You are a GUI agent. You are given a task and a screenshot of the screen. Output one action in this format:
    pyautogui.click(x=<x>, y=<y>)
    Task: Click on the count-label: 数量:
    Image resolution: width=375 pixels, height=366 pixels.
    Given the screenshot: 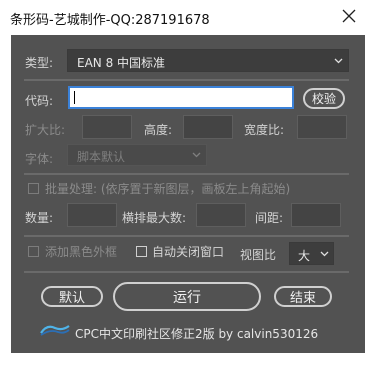 What is the action you would take?
    pyautogui.click(x=39, y=218)
    